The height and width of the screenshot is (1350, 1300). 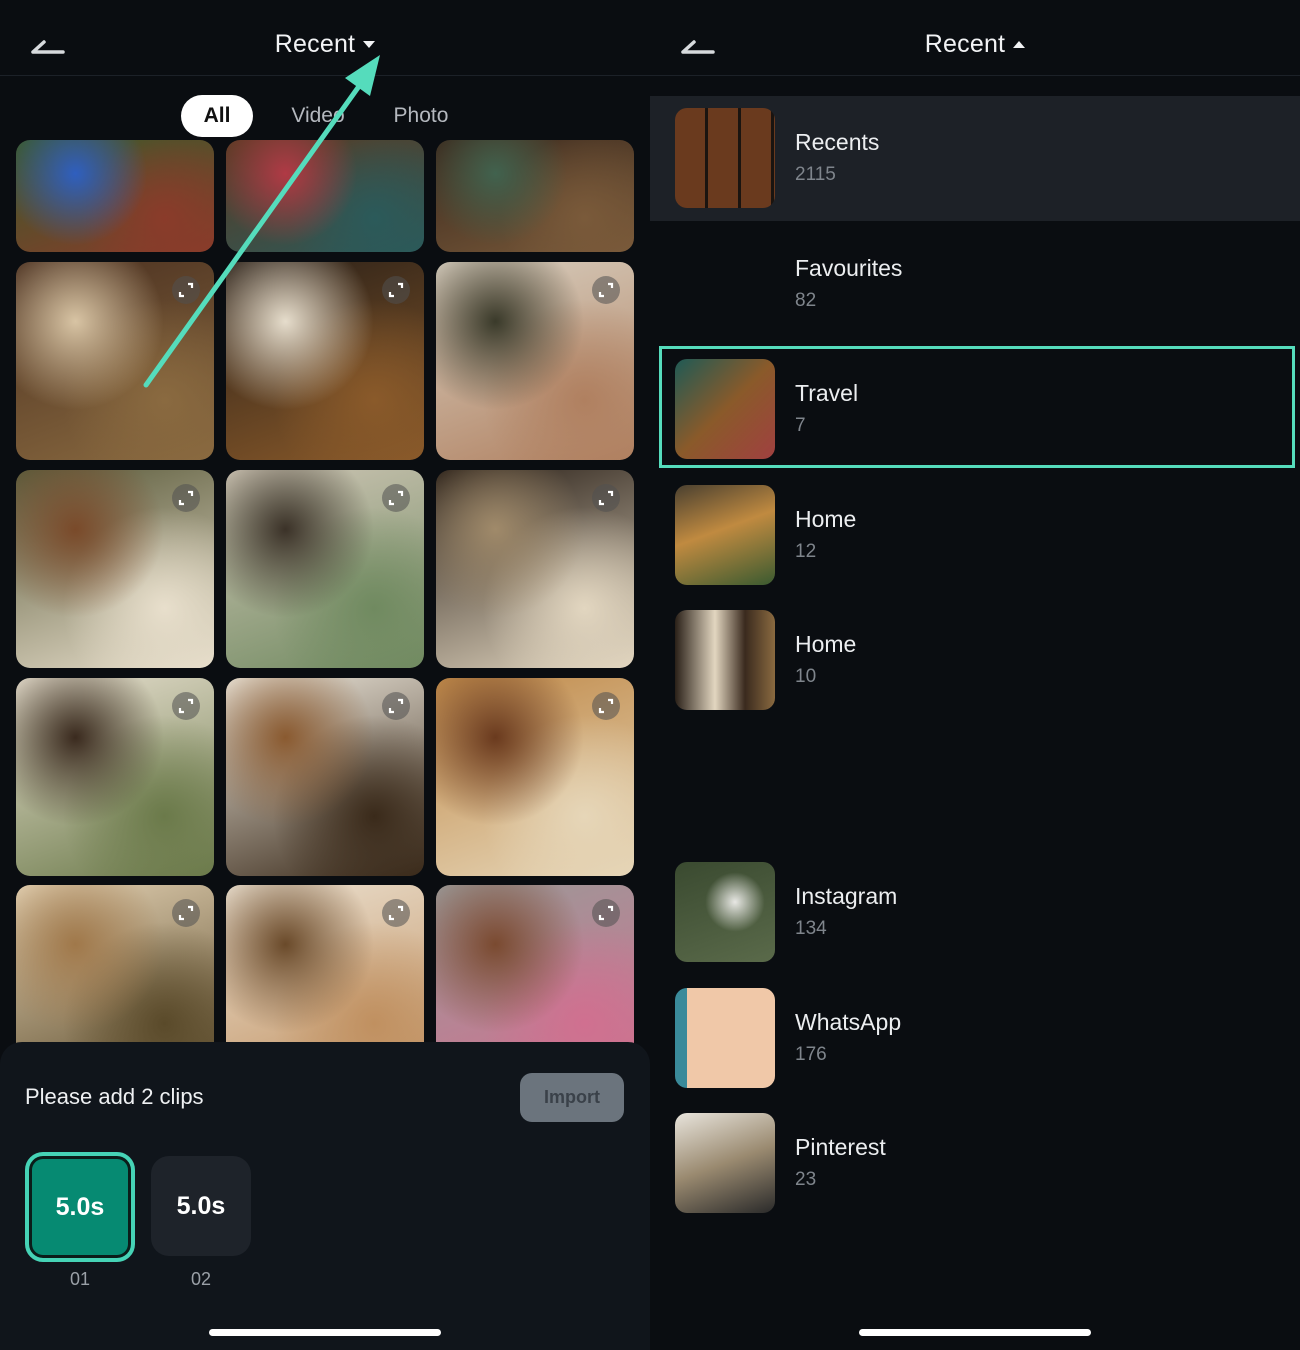 What do you see at coordinates (975, 158) in the screenshot?
I see `album-item: Recents 2115` at bounding box center [975, 158].